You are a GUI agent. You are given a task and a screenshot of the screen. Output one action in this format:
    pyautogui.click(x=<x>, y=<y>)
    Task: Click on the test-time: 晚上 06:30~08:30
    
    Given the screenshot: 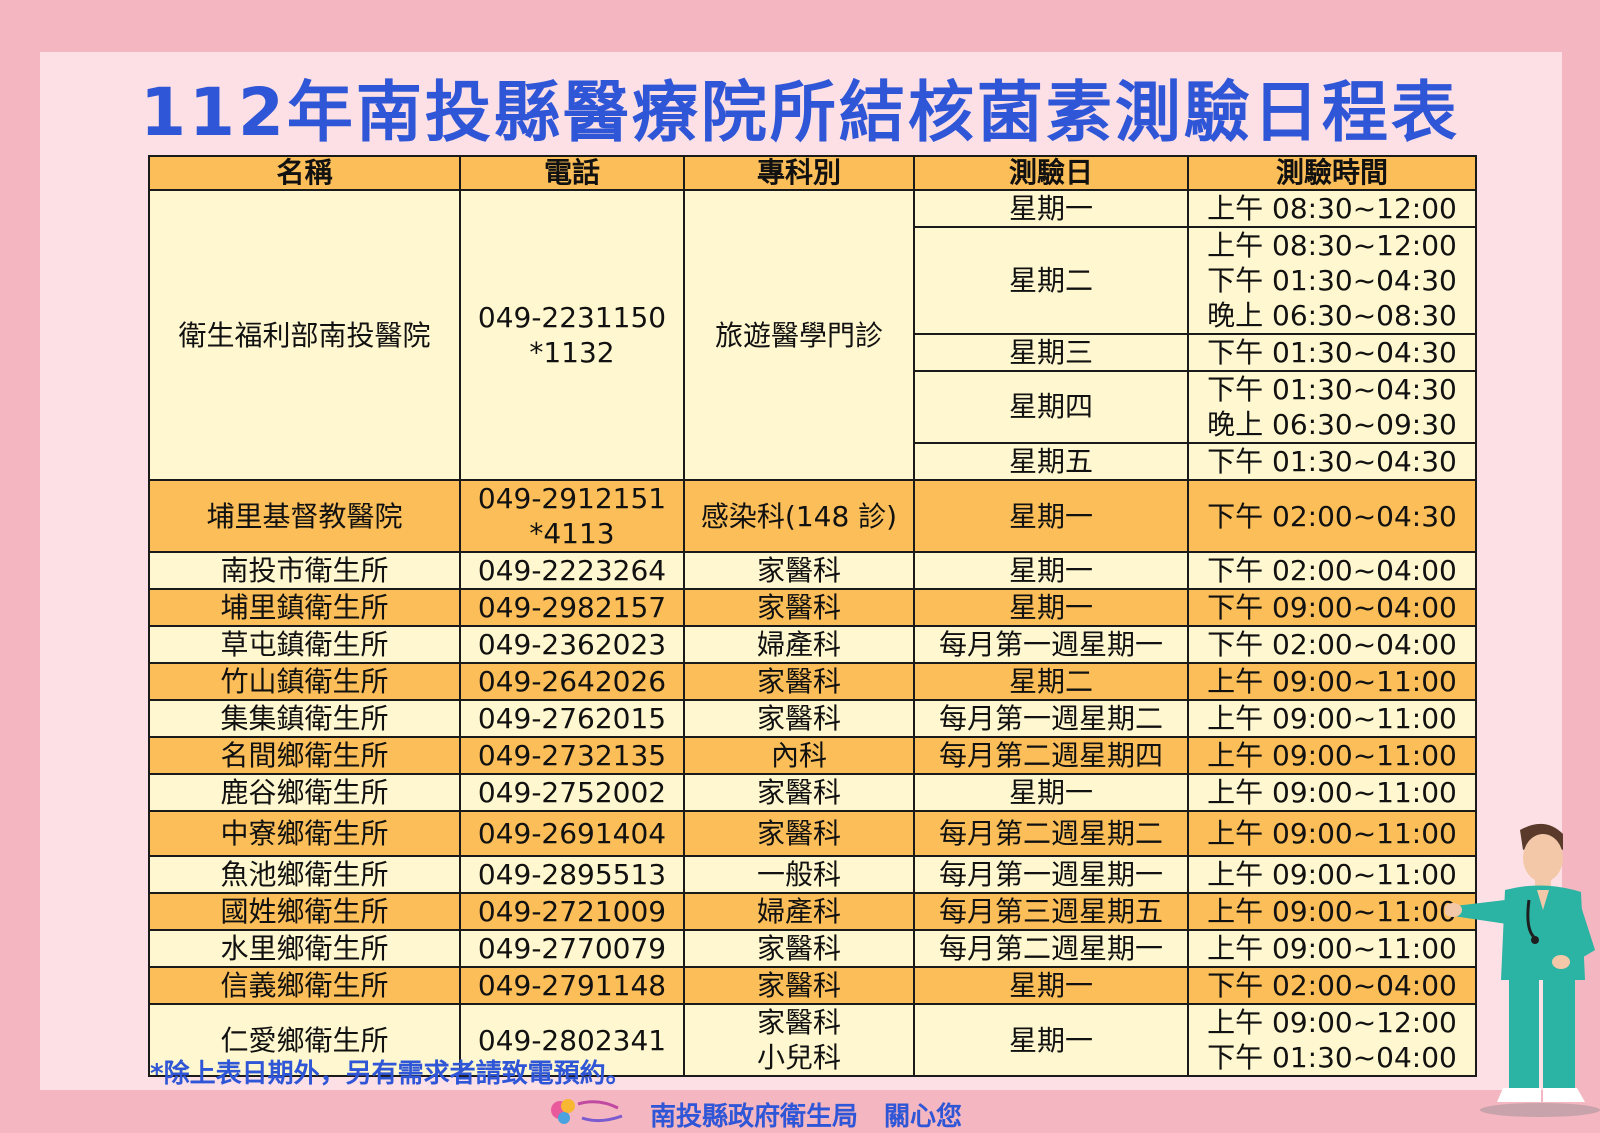 What is the action you would take?
    pyautogui.click(x=1332, y=316)
    